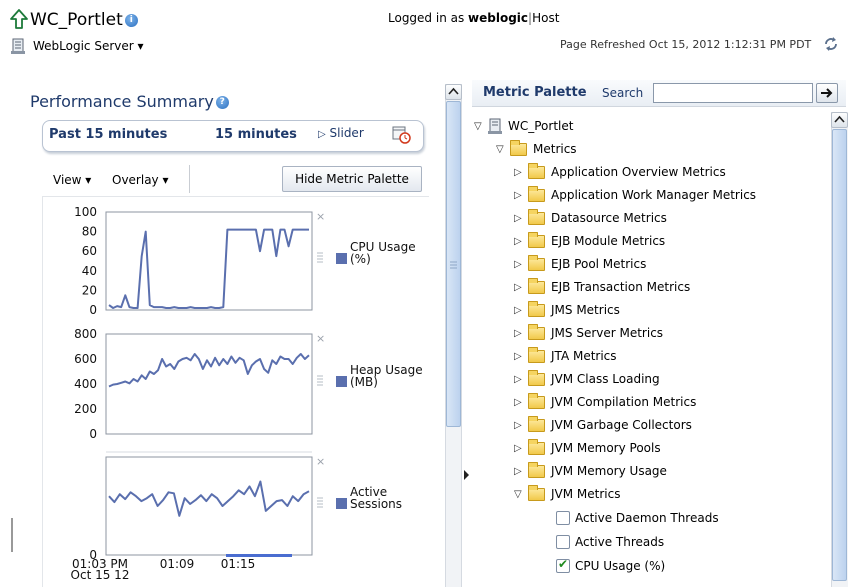  I want to click on tree-folder-item: ▷ EJB Module Metrics, so click(589, 241).